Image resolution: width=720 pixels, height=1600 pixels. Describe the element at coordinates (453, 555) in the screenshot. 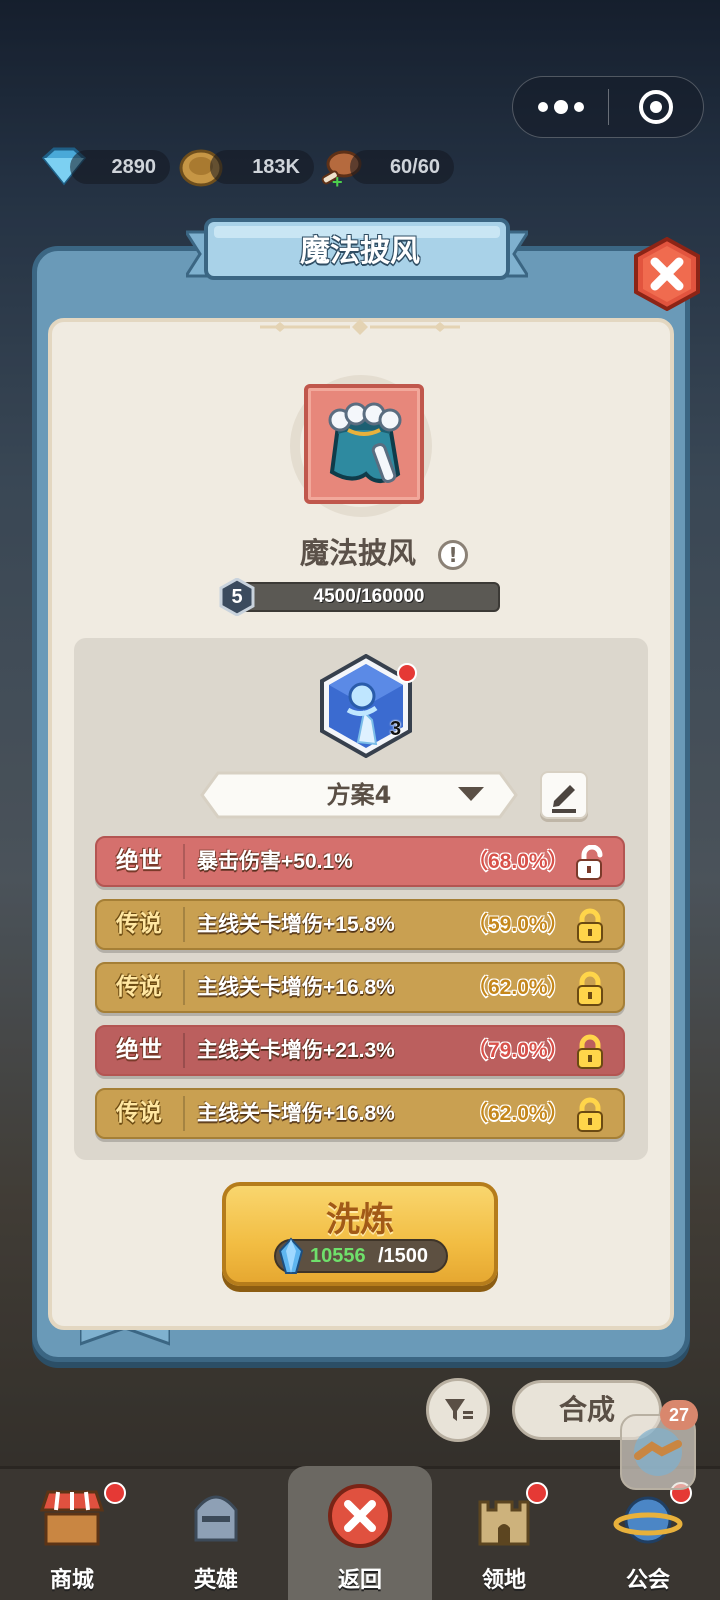

I see `exclamation-icon: !` at that location.